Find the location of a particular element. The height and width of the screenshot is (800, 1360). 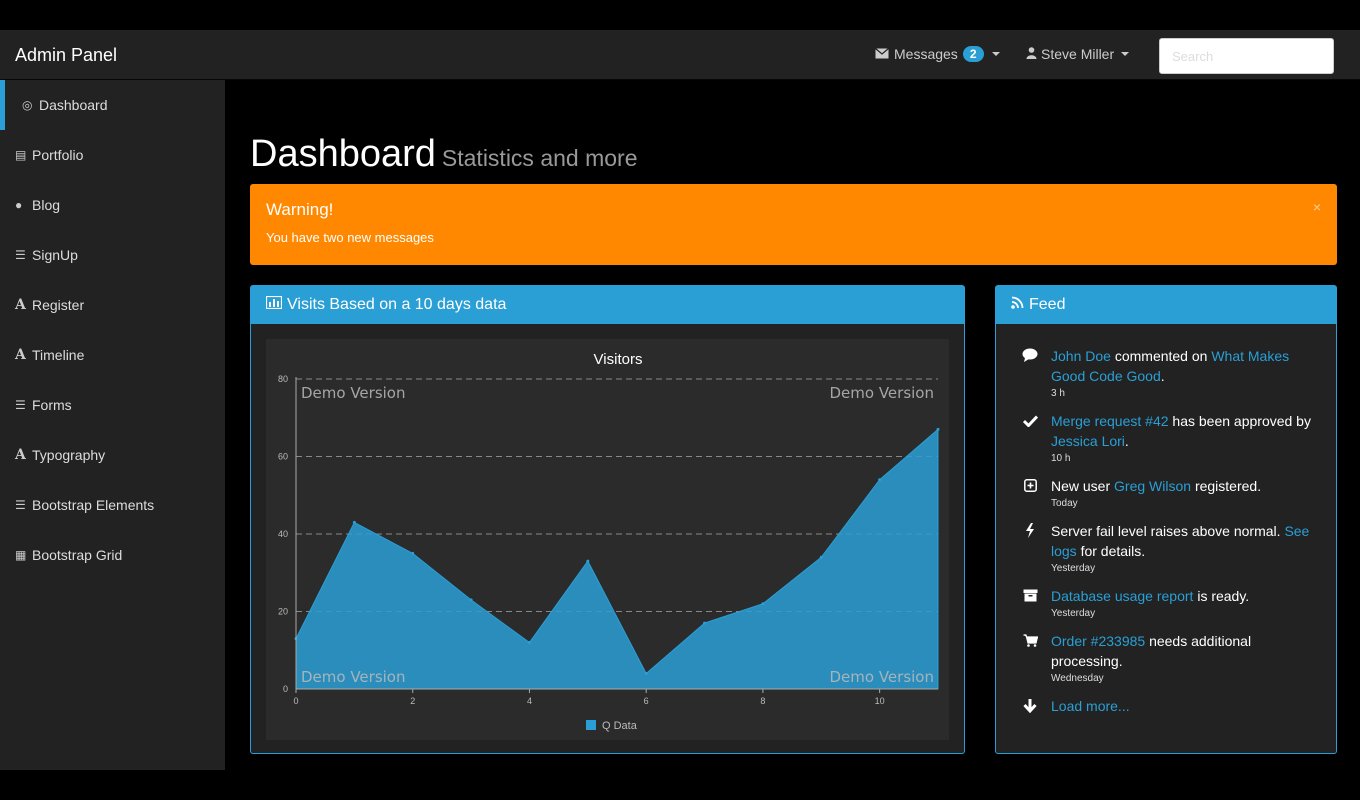

user-icon is located at coordinates (1031, 54).